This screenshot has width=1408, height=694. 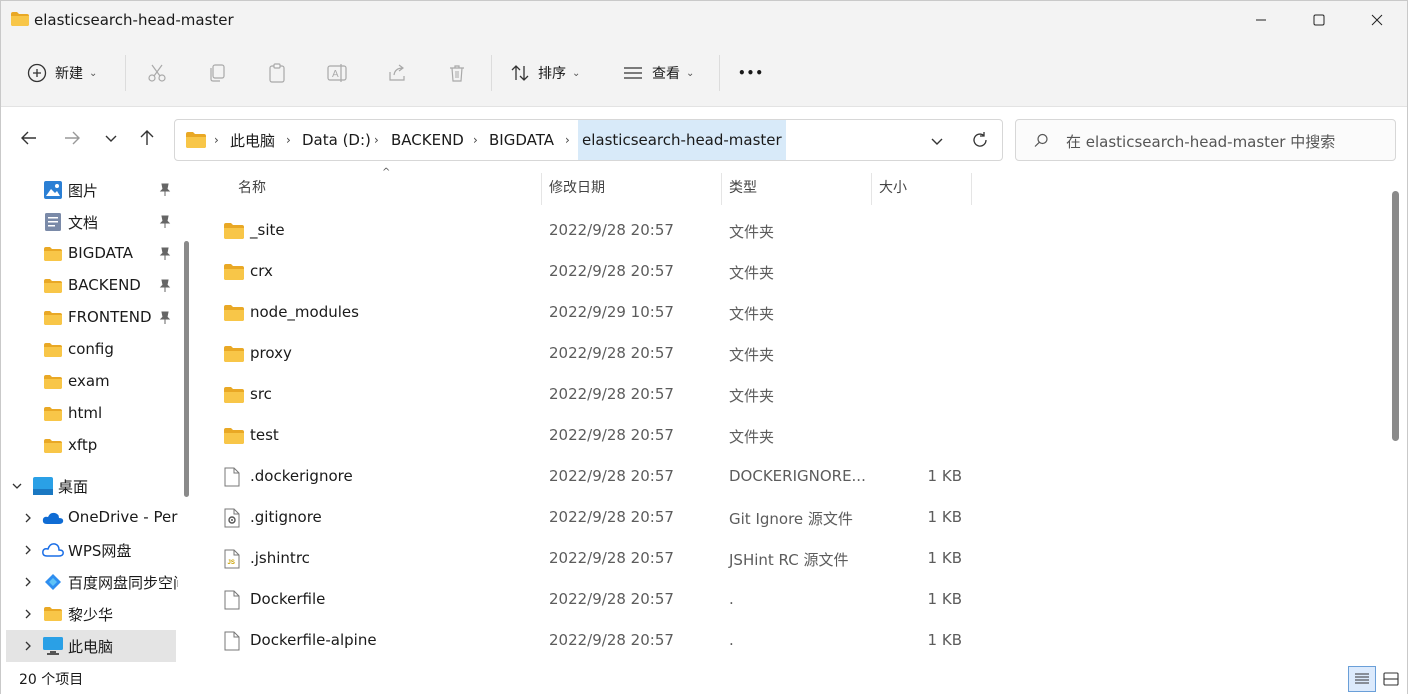 What do you see at coordinates (786, 272) in the screenshot?
I see `file-row: crx 2022/9/28 20:57 文件夹` at bounding box center [786, 272].